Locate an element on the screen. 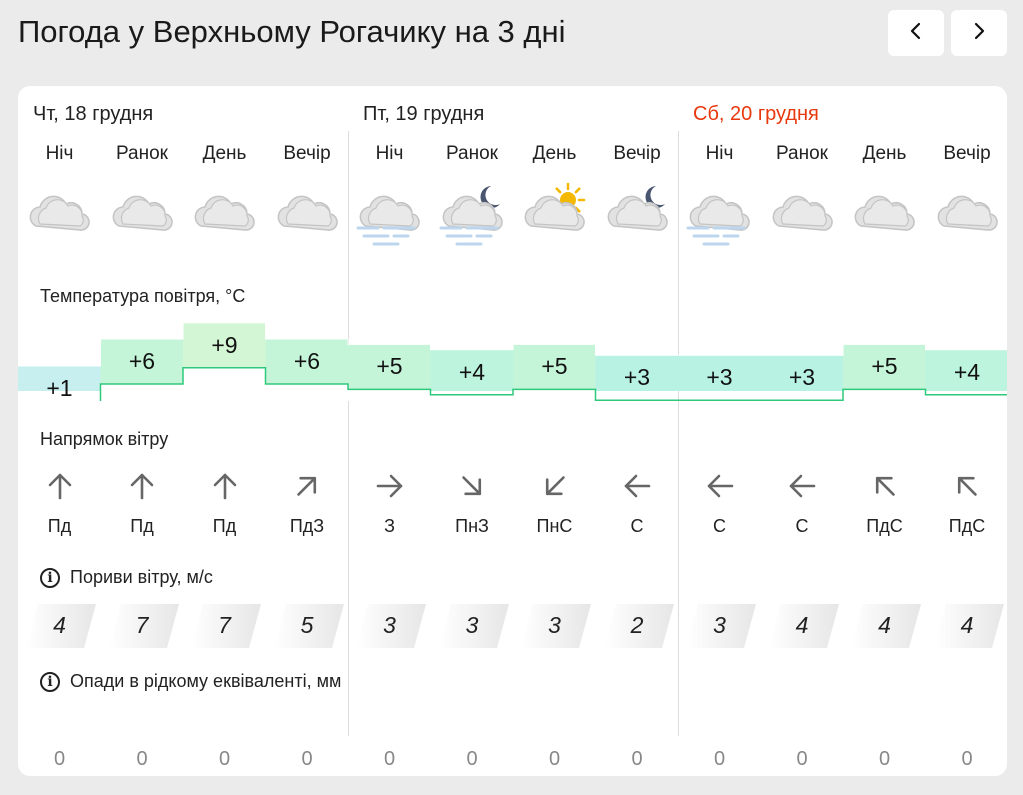 The height and width of the screenshot is (795, 1023). arrow-right-icon is located at coordinates (389, 488).